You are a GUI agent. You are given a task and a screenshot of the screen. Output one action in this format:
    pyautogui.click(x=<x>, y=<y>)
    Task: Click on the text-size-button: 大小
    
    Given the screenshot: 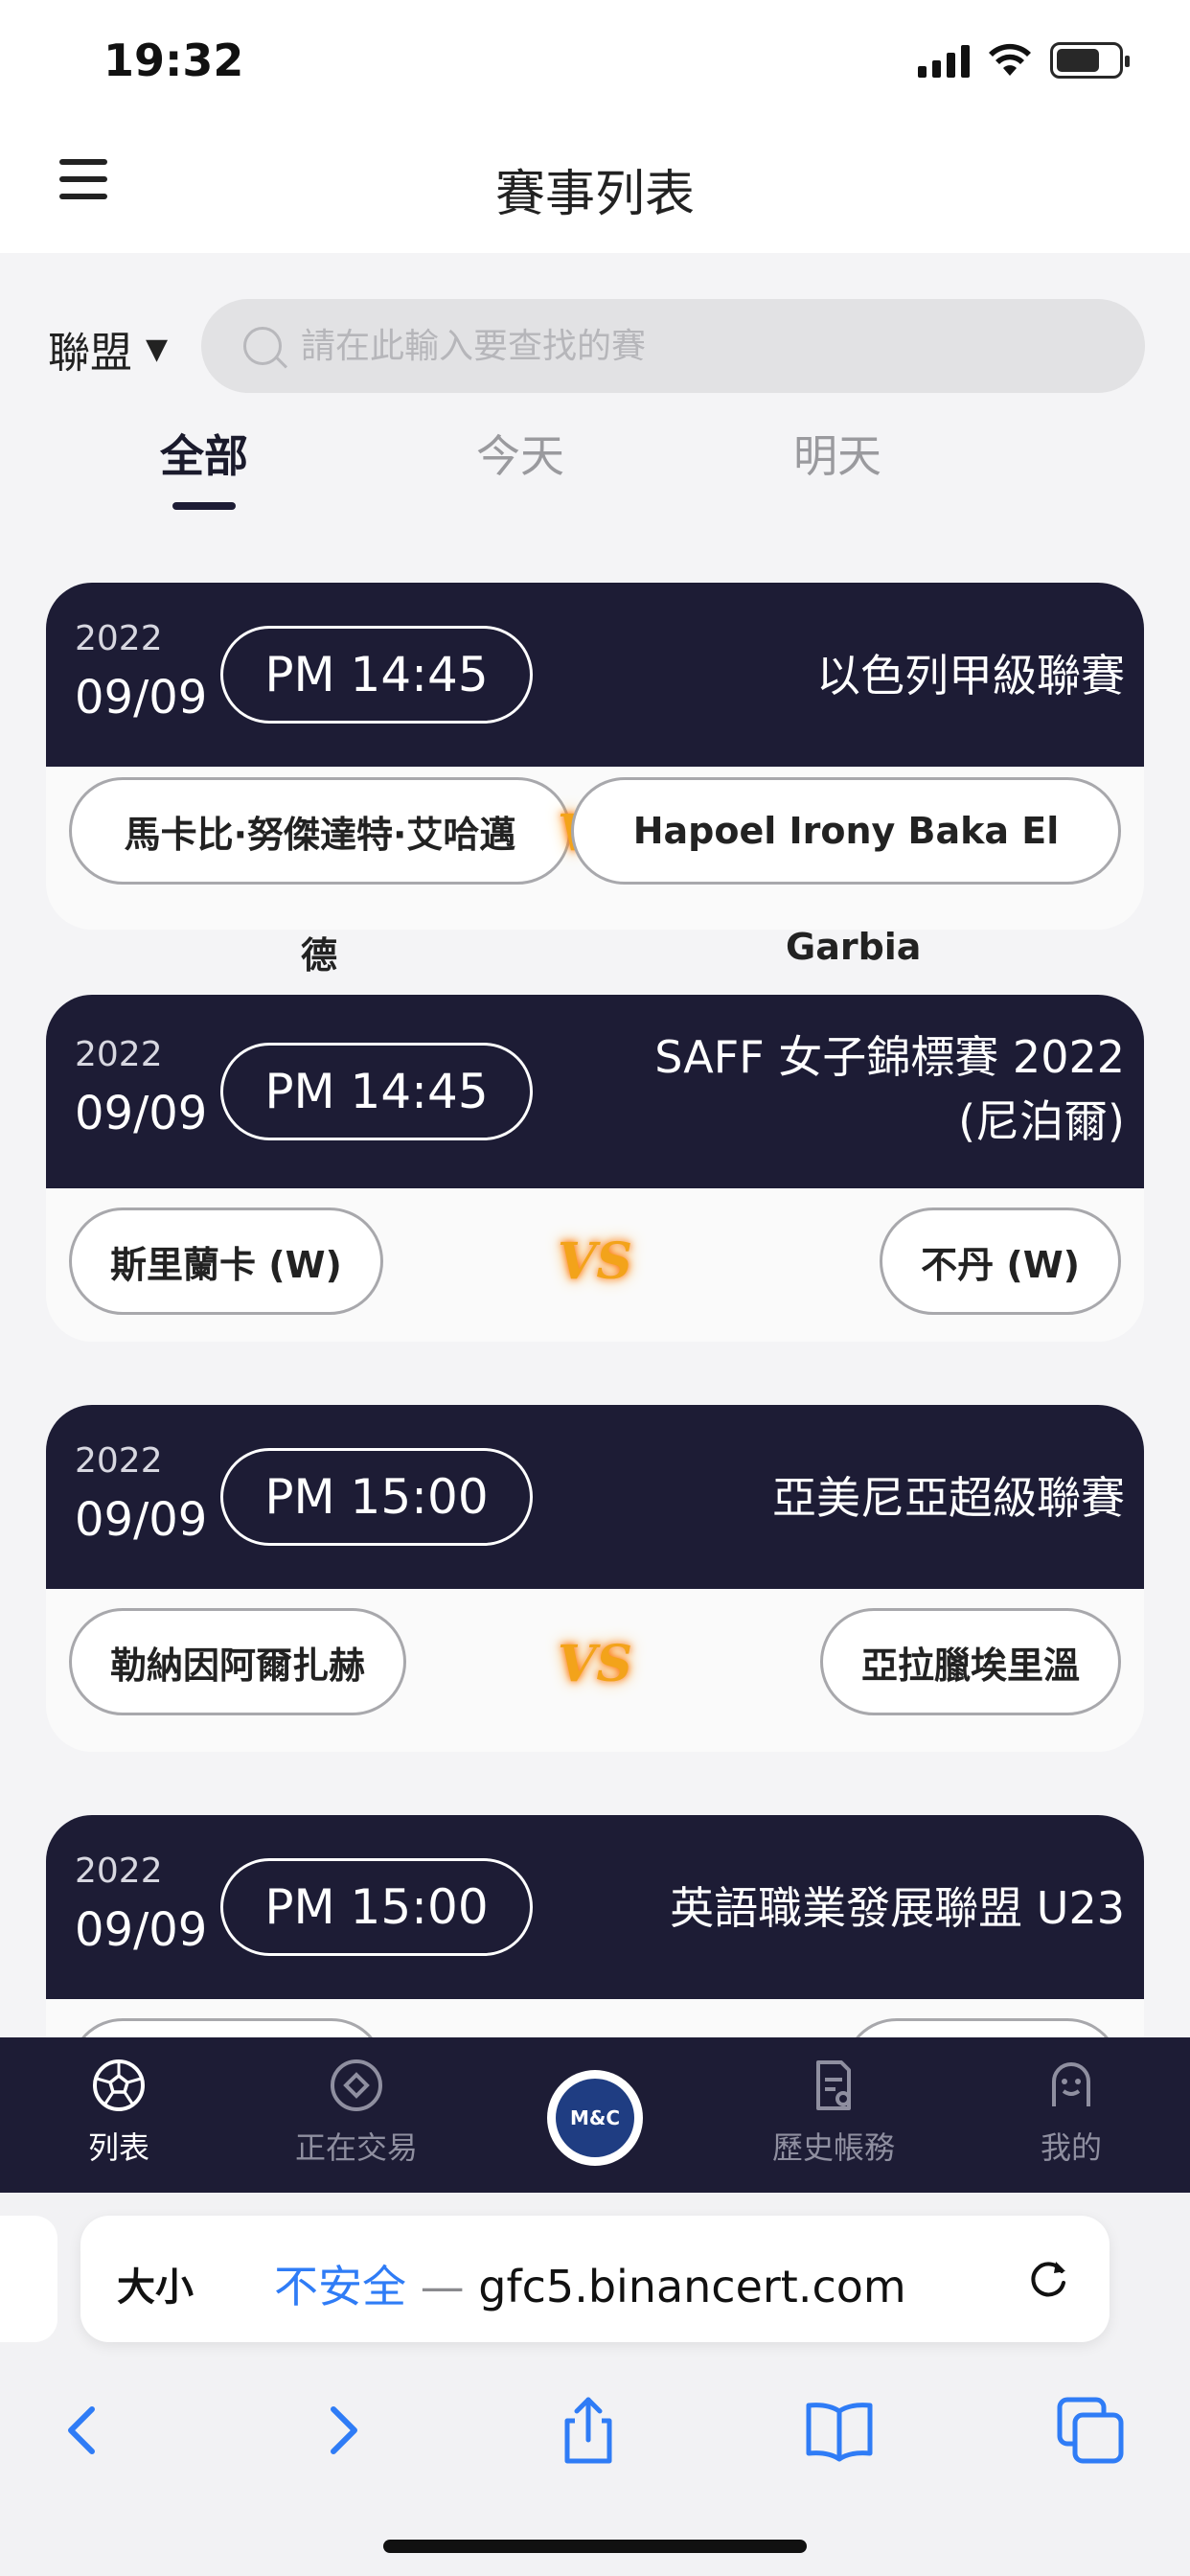 What is the action you would take?
    pyautogui.click(x=155, y=2284)
    